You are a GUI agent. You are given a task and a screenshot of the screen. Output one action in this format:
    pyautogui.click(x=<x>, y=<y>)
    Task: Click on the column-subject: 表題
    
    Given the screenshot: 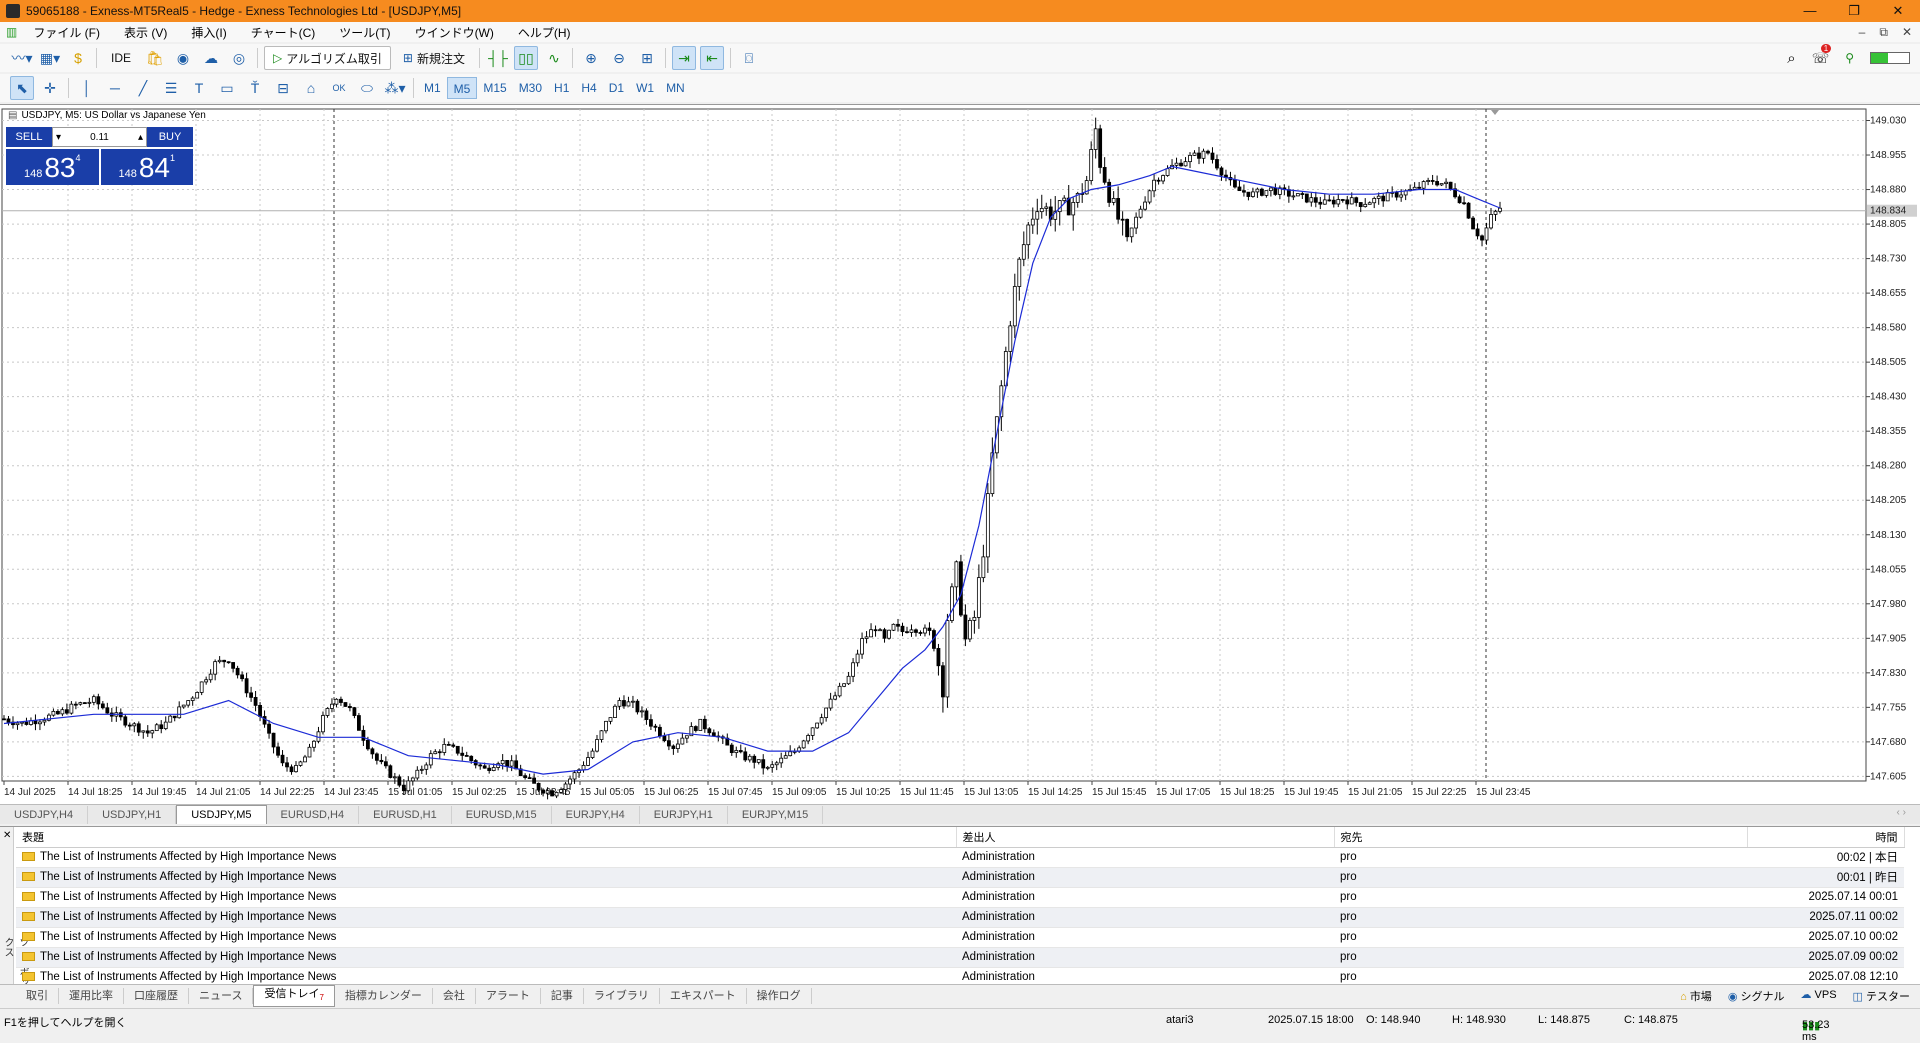 What is the action you would take?
    pyautogui.click(x=486, y=837)
    